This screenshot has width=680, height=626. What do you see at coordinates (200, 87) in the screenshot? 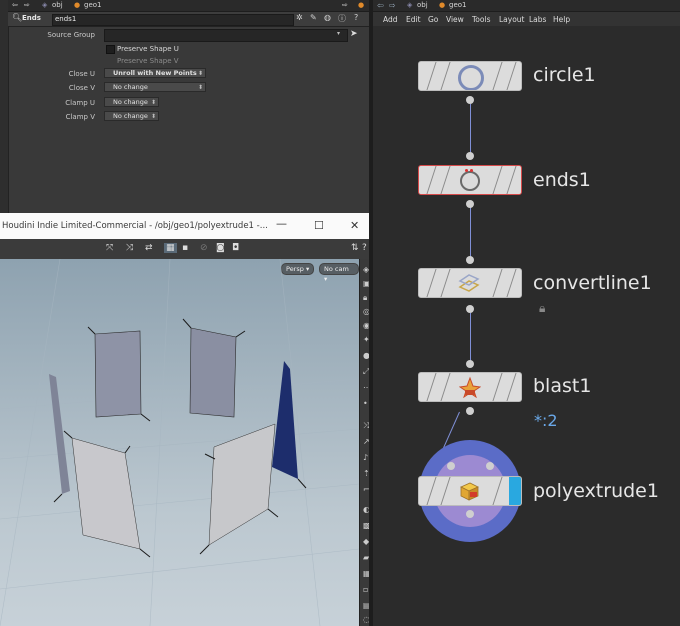
I see `menu-arrows-icon: ⬍` at bounding box center [200, 87].